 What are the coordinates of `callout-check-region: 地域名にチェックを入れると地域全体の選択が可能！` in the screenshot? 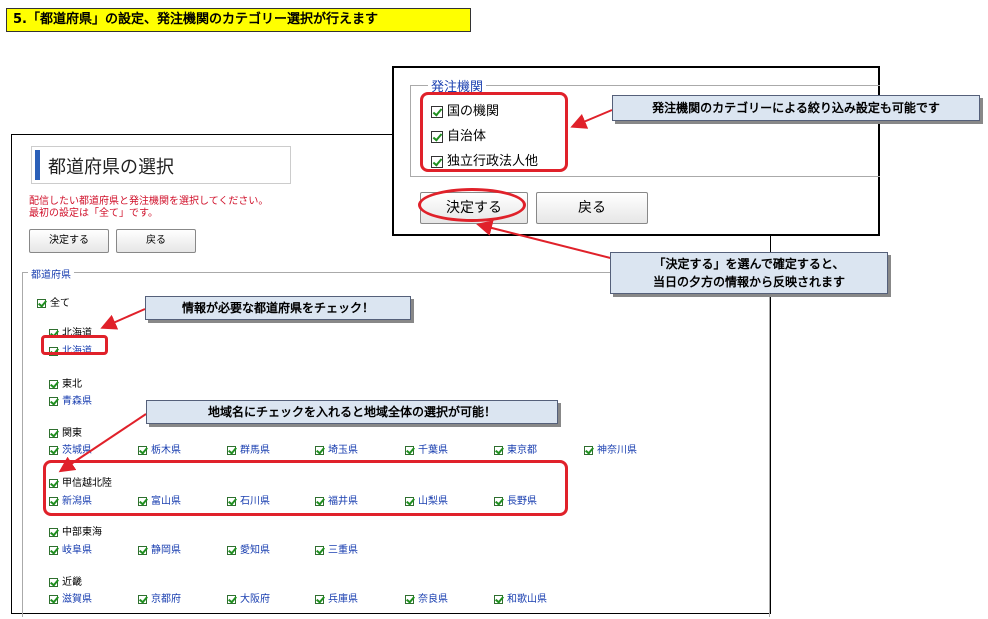 It's located at (352, 412).